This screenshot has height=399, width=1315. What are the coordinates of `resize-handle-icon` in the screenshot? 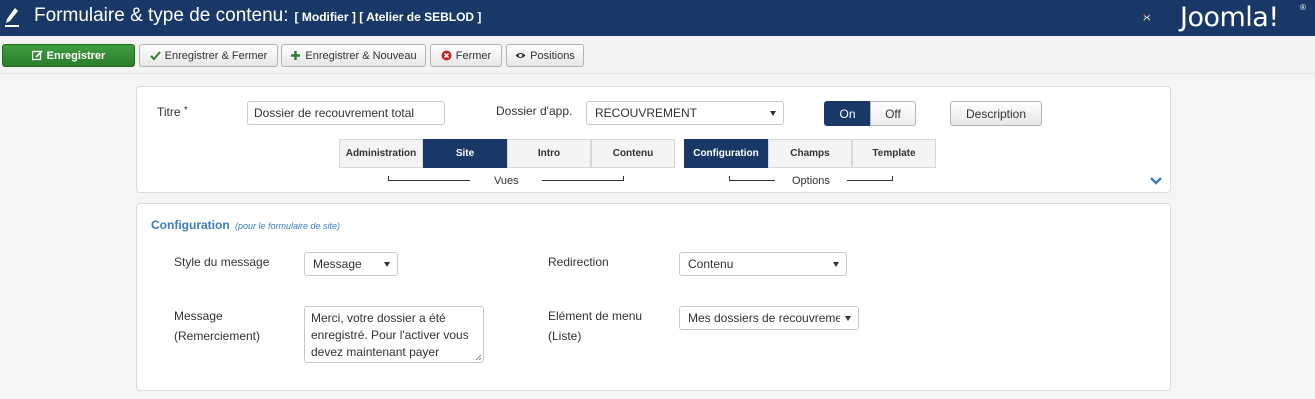 It's located at (478, 357).